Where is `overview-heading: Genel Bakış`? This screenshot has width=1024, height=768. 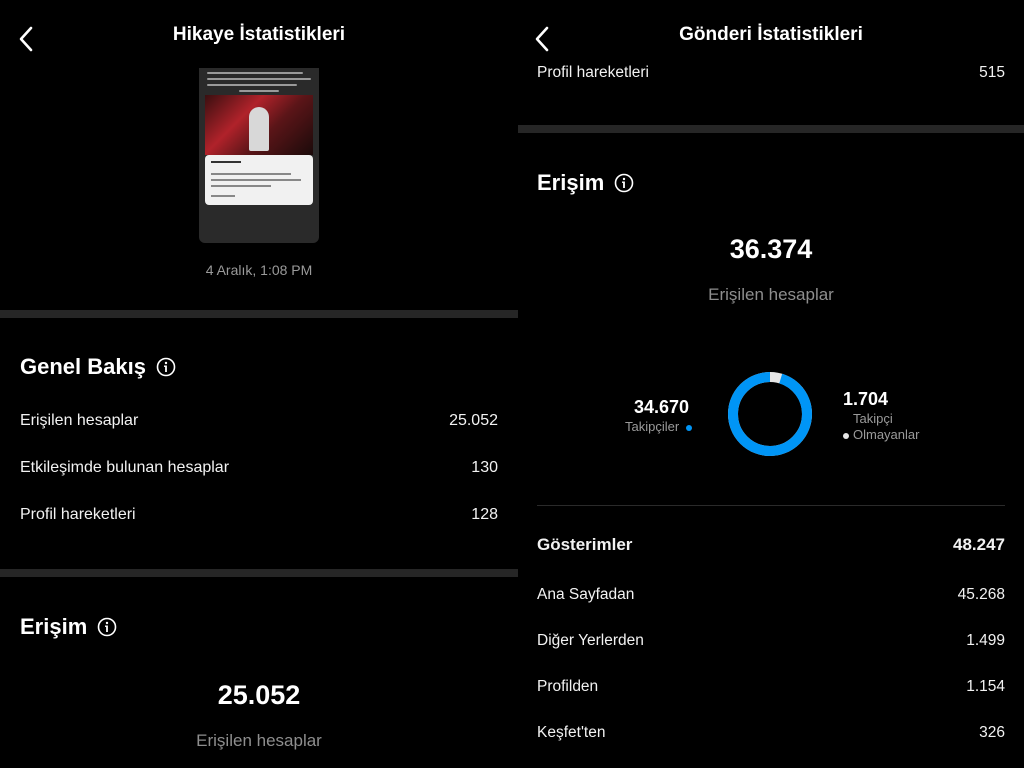
overview-heading: Genel Bakış is located at coordinates (98, 367).